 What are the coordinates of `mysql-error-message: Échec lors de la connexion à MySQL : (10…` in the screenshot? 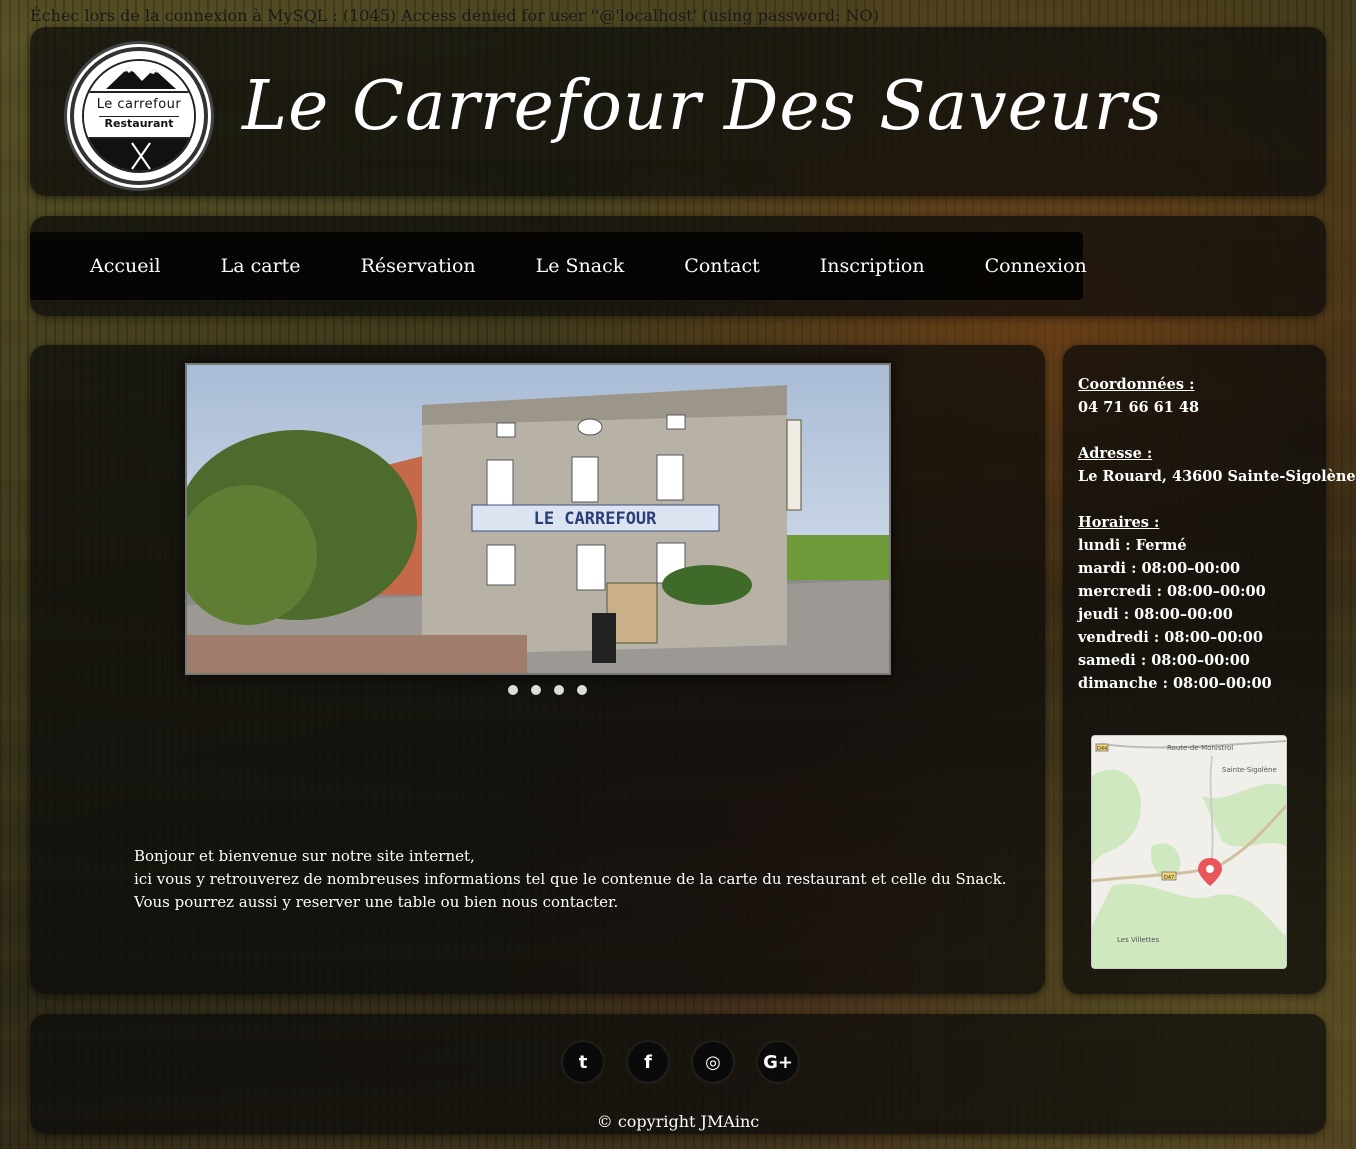 It's located at (454, 15).